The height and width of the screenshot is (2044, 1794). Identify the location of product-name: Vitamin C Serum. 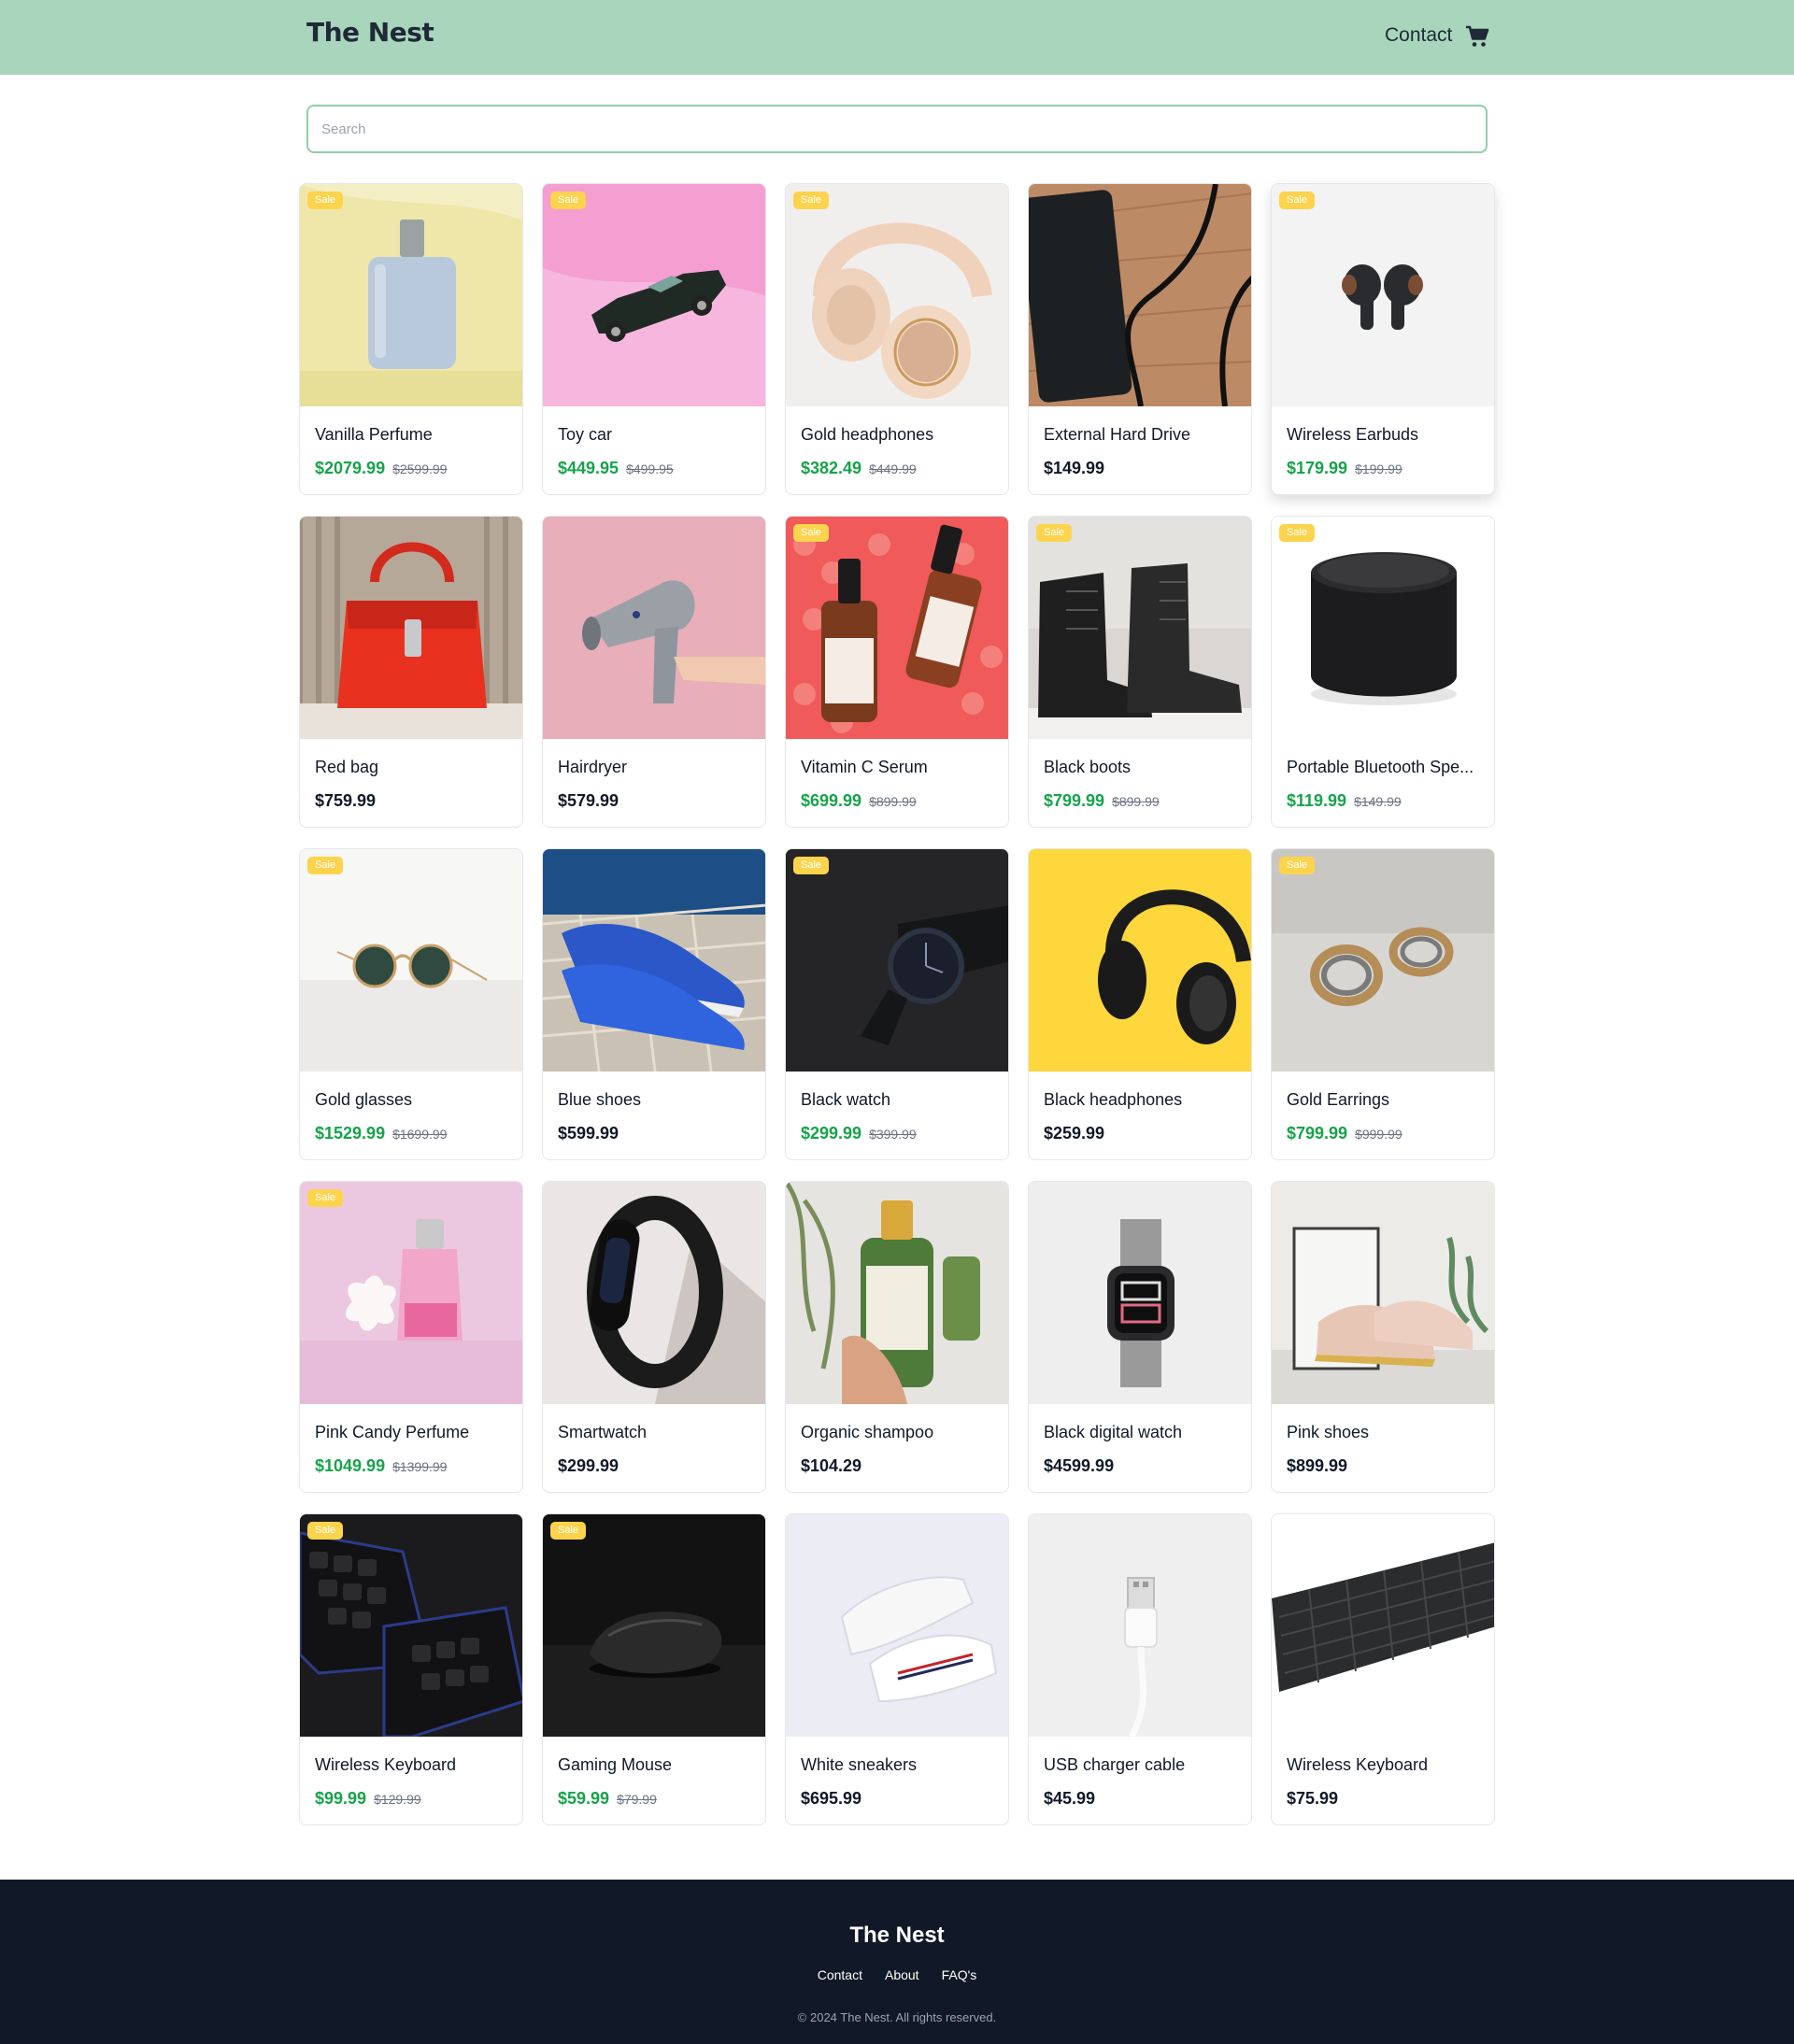
(864, 767).